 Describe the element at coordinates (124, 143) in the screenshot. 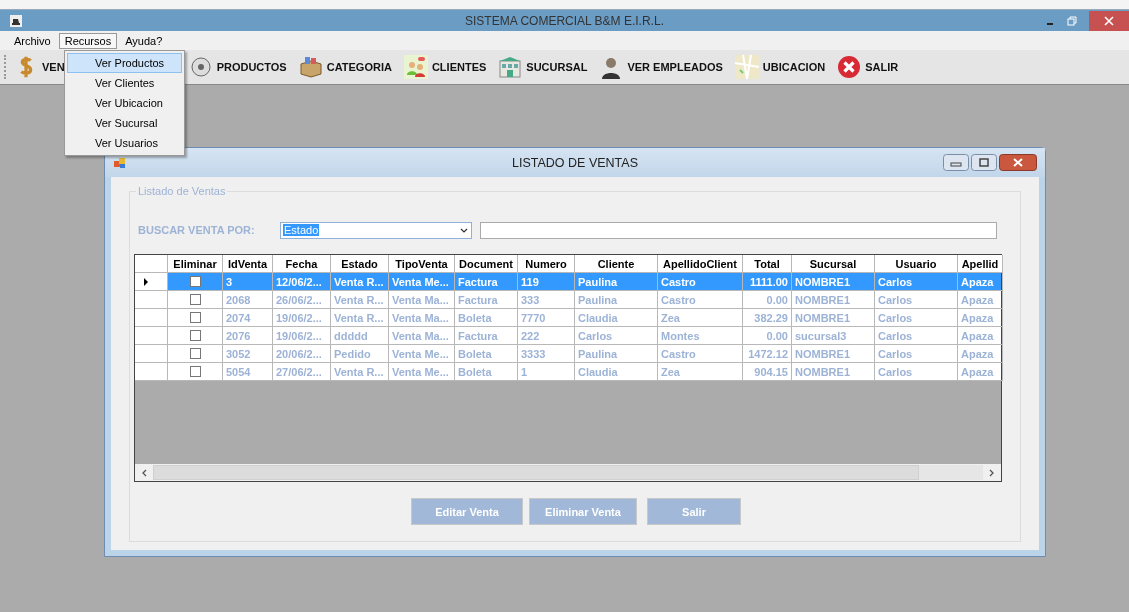

I see `menu-item: Ver Usuarios` at that location.